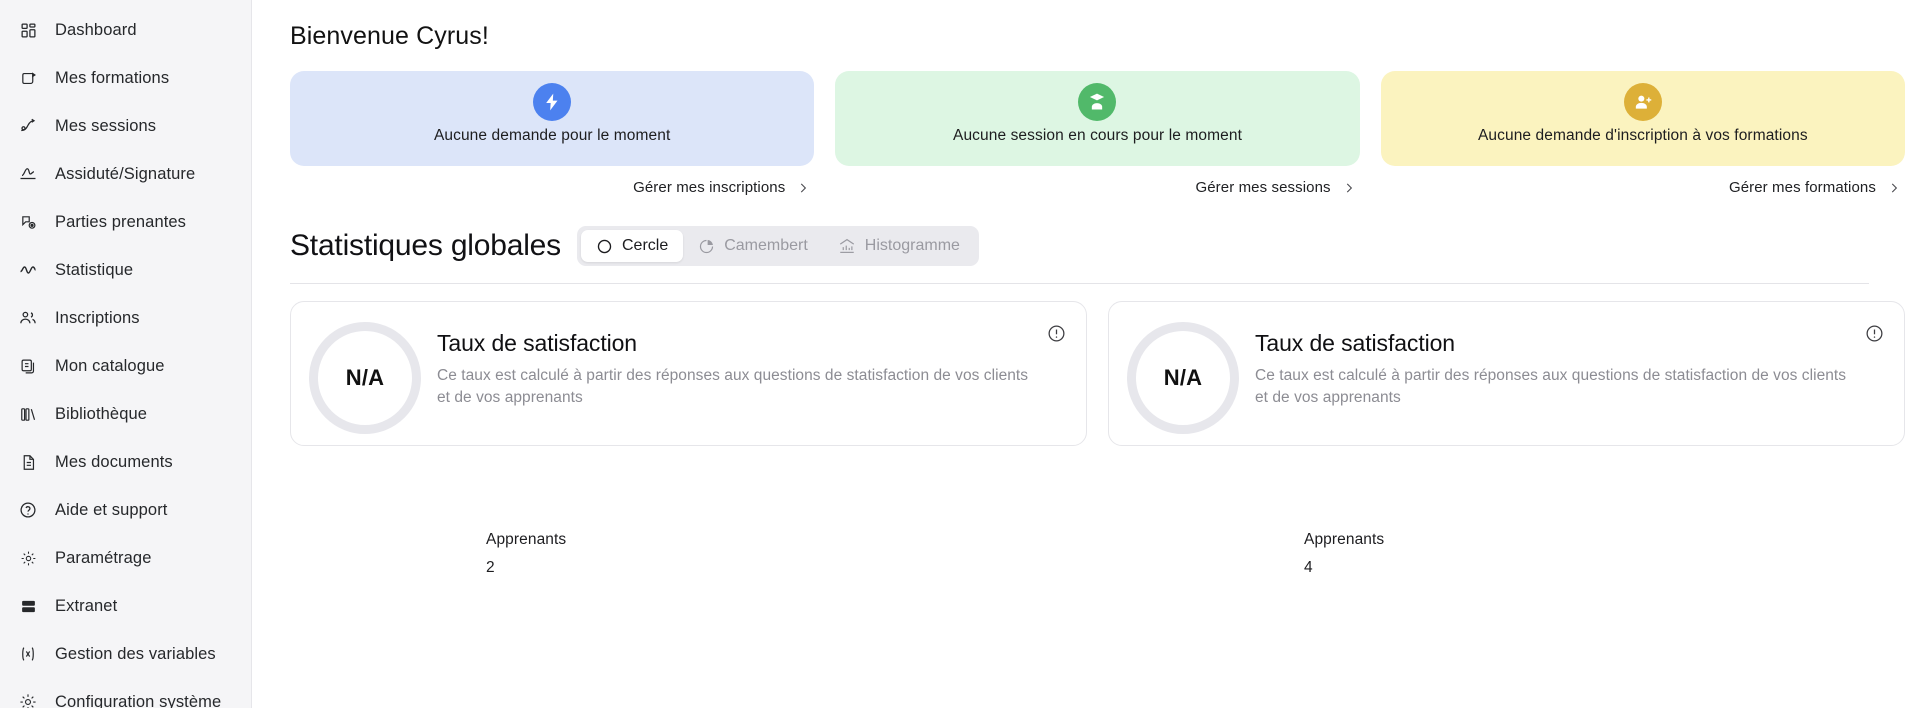  I want to click on manage-inscriptions-link: Gérer mes inscriptions, so click(721, 187).